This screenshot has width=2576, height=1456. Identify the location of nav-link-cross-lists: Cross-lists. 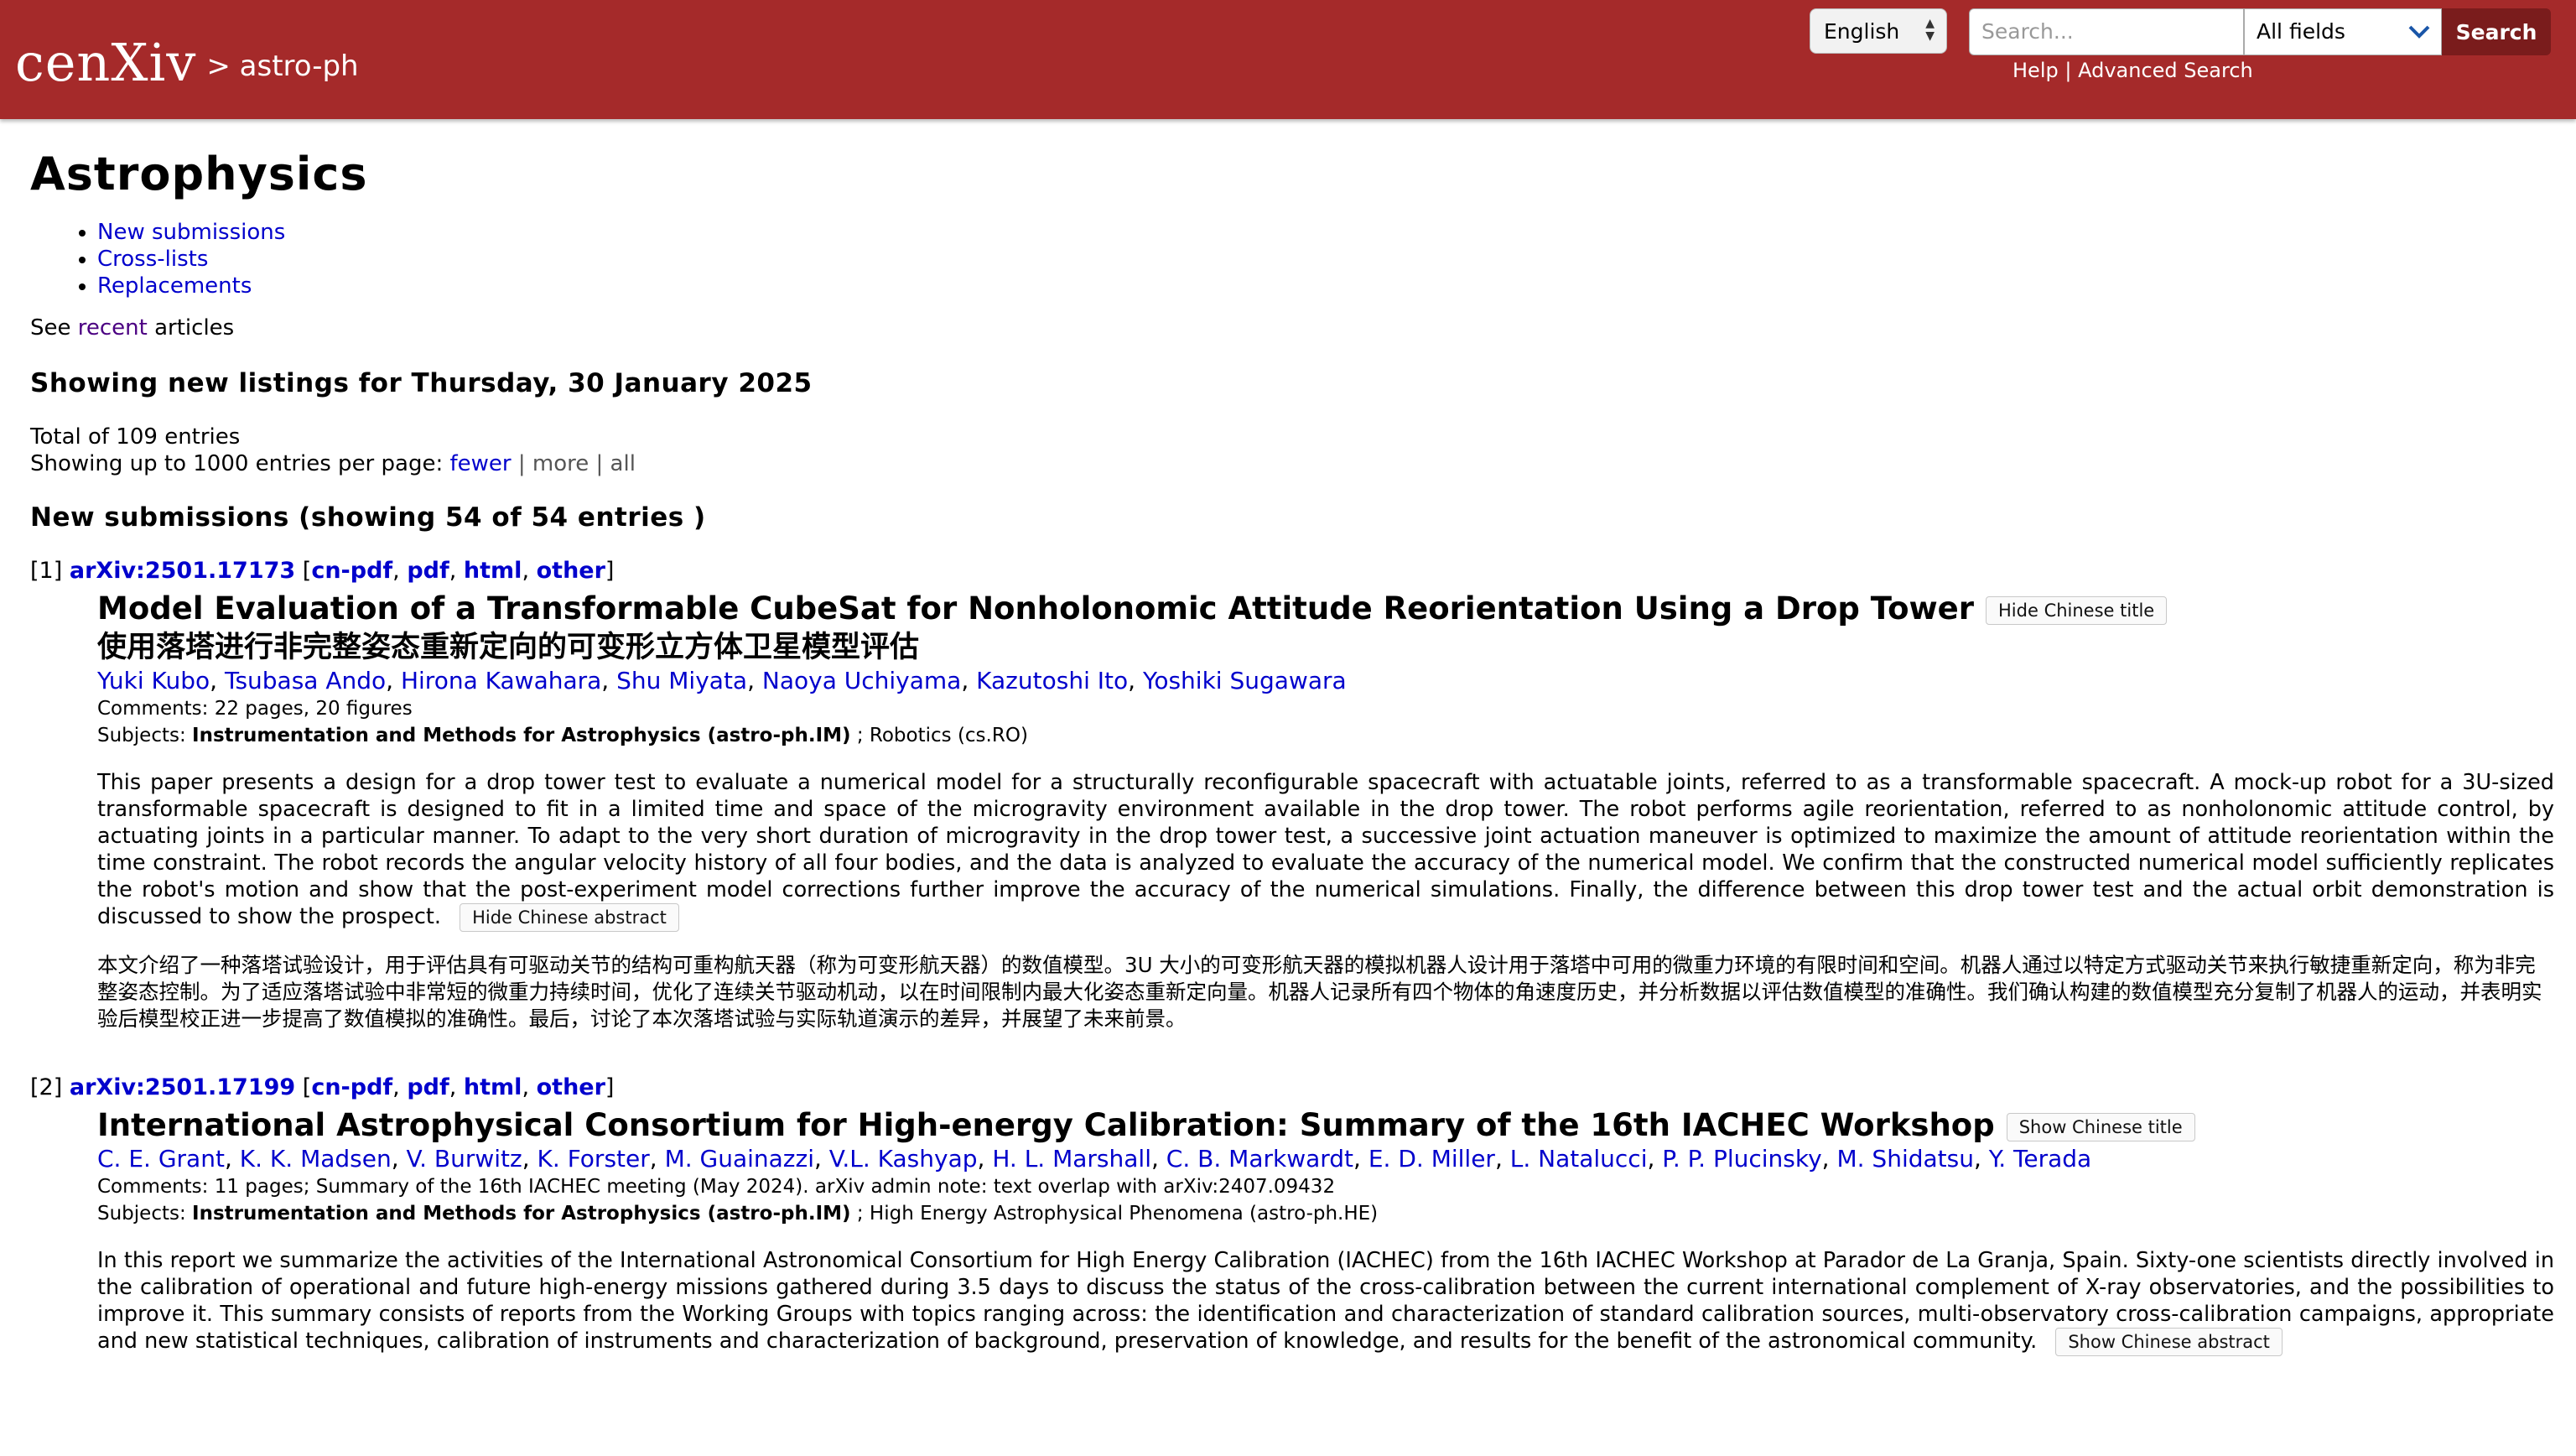
(152, 259).